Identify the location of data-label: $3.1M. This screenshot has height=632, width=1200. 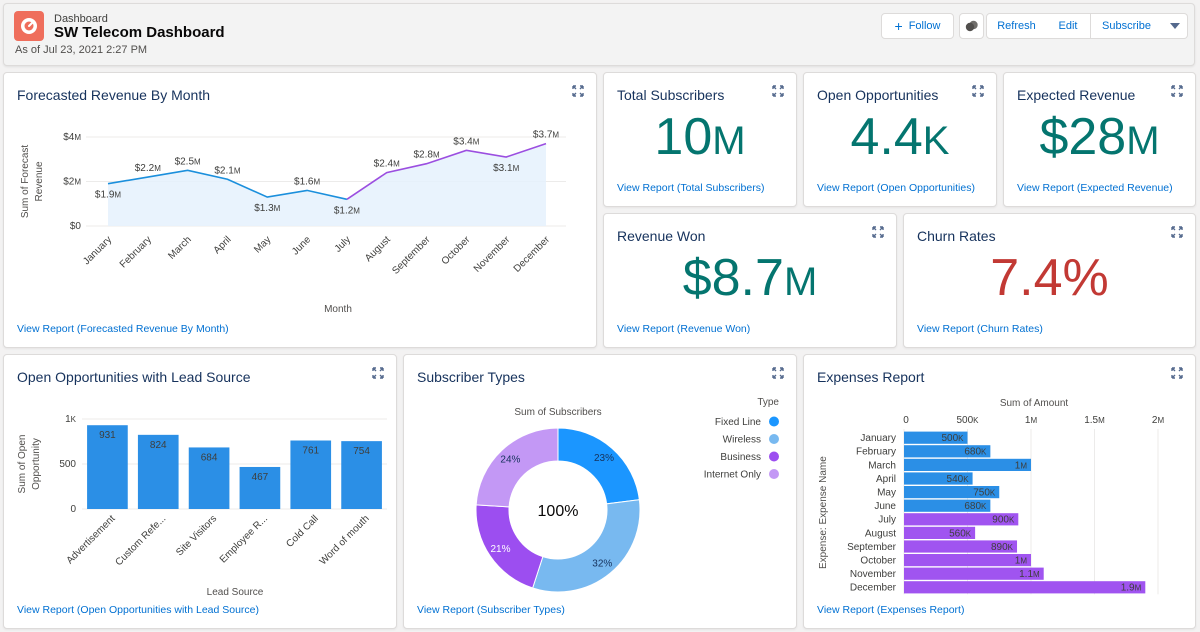
(506, 168).